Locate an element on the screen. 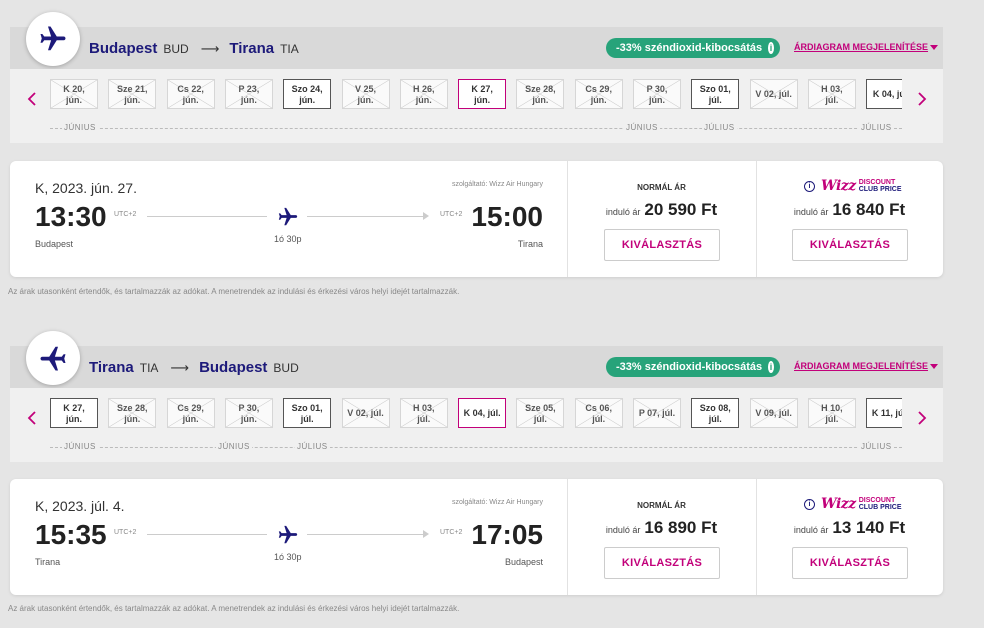 The width and height of the screenshot is (984, 628). month-divider is located at coordinates (476, 447).